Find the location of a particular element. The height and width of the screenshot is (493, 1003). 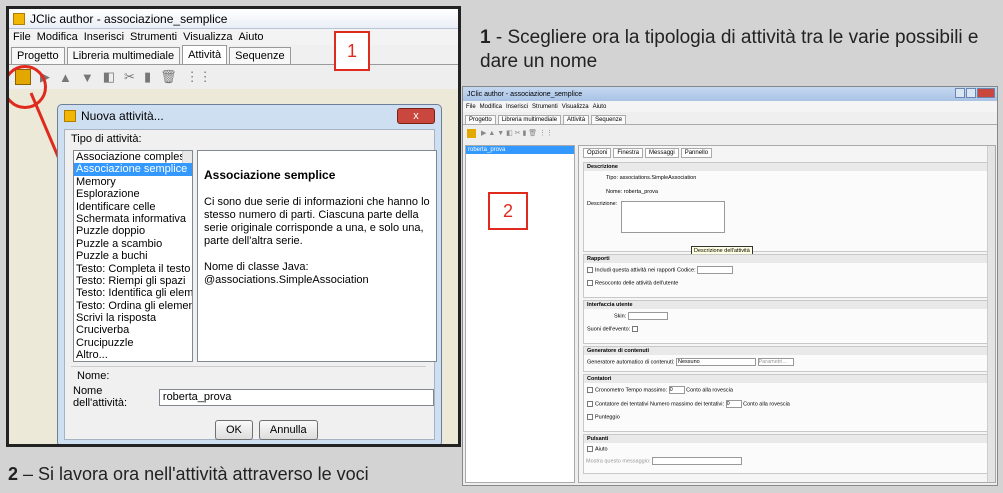

toolbar-icon: ▮ is located at coordinates (147, 77).